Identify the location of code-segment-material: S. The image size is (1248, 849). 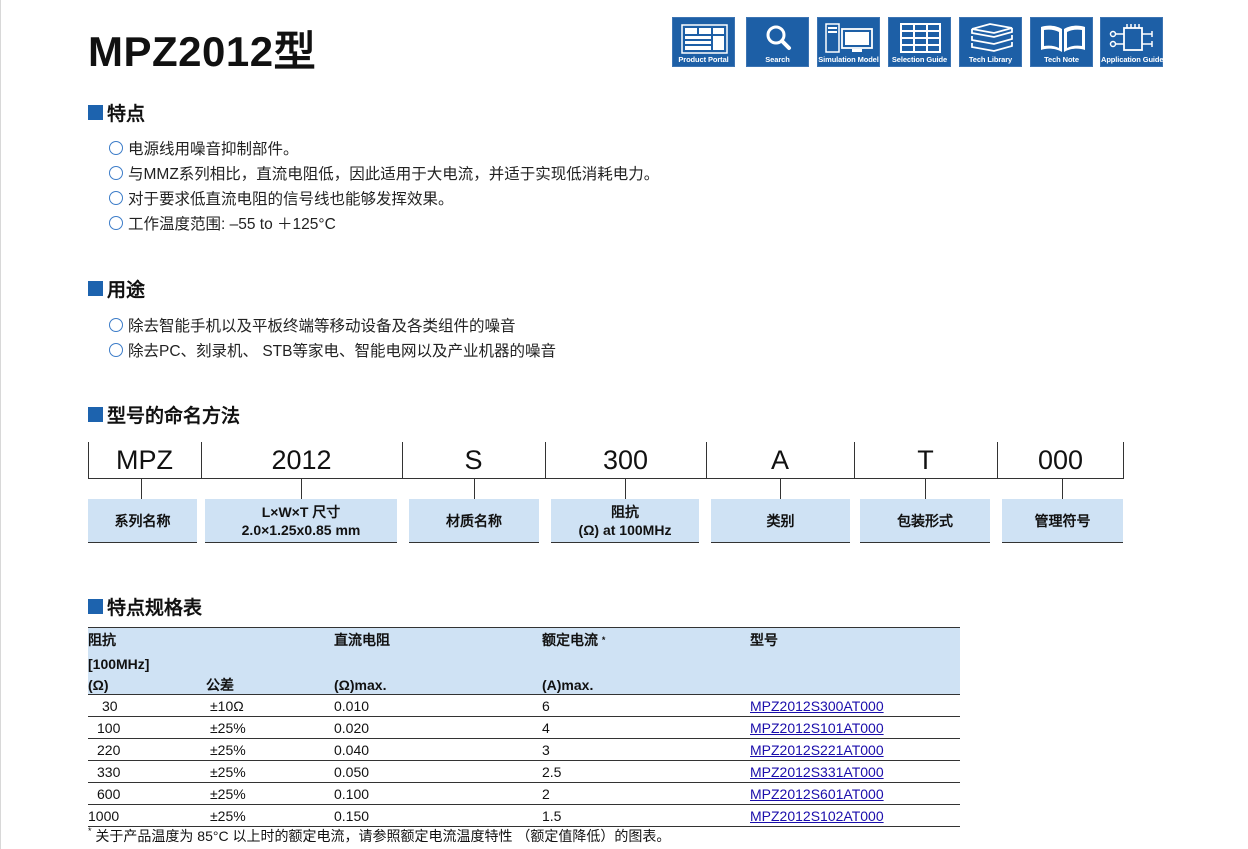
(473, 459).